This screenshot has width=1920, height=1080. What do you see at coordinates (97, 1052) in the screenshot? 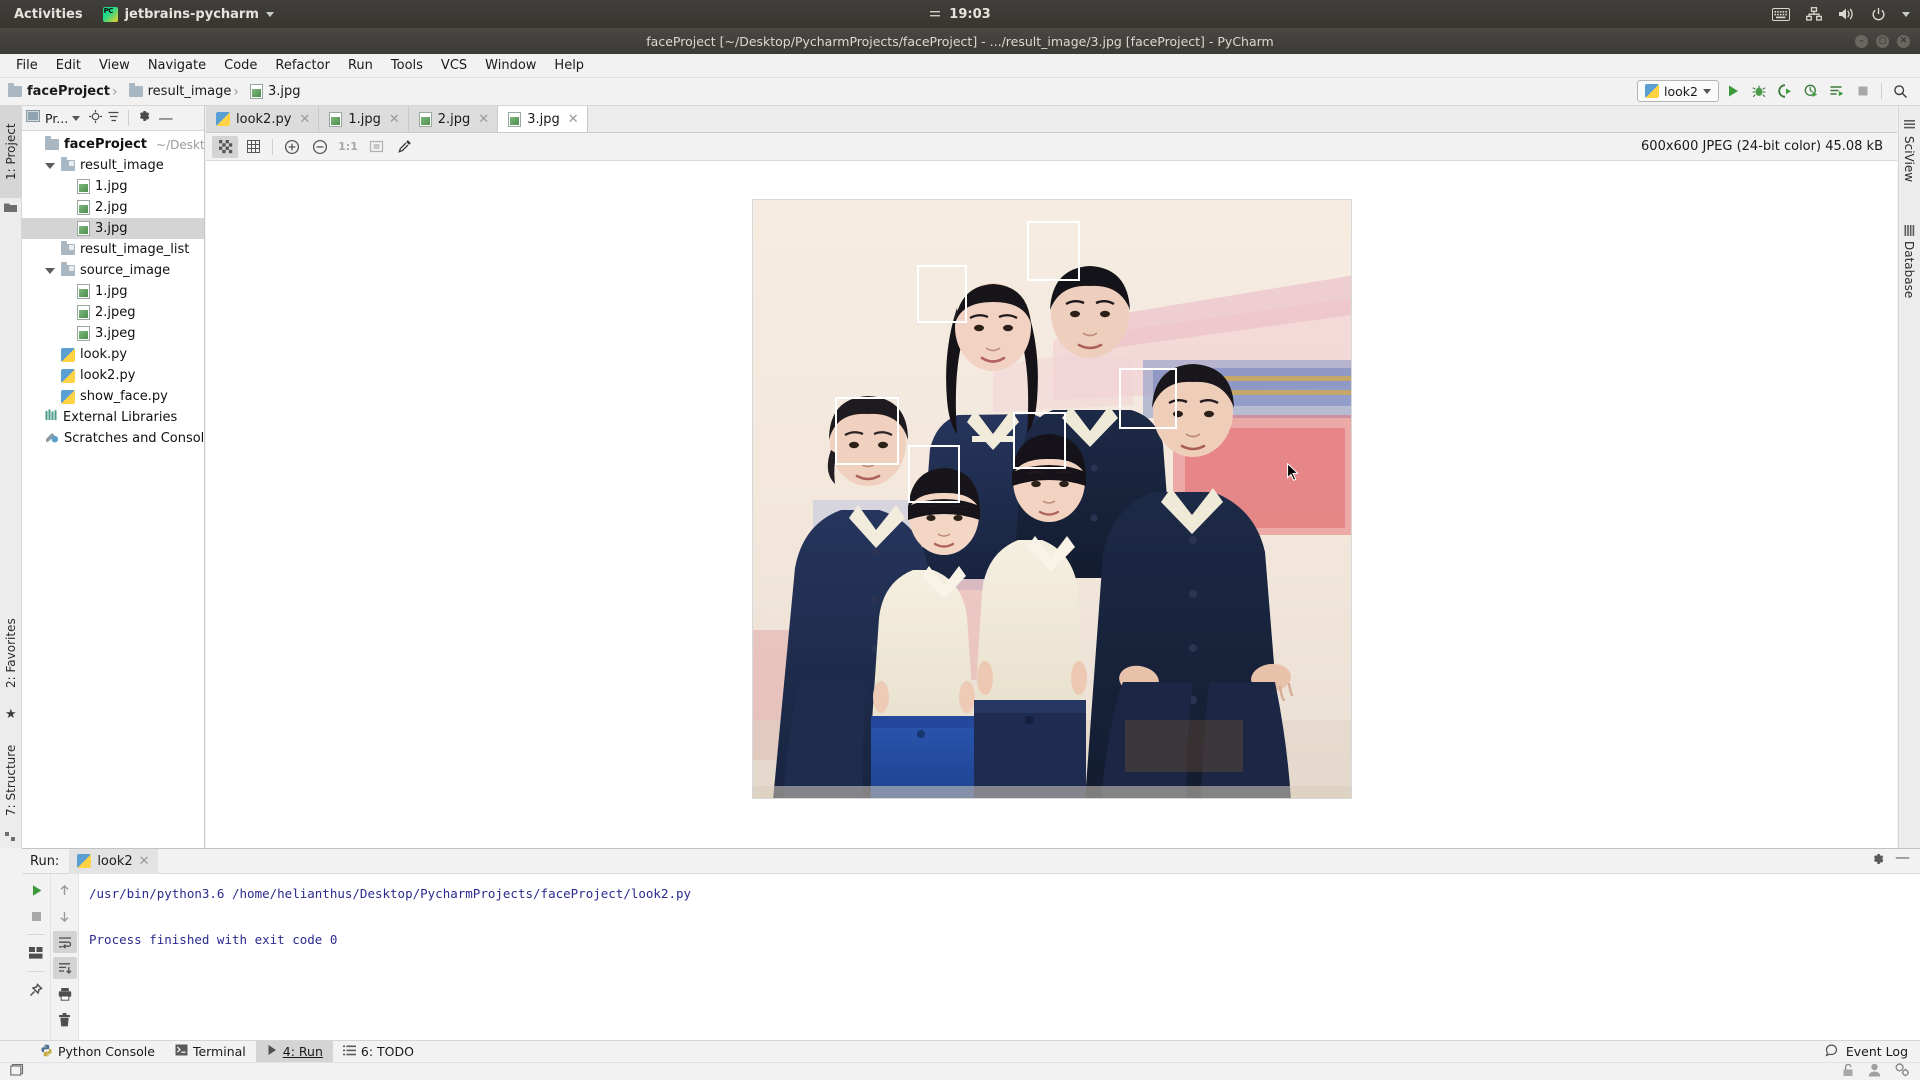
I see `status-button-python-console: Python Console` at bounding box center [97, 1052].